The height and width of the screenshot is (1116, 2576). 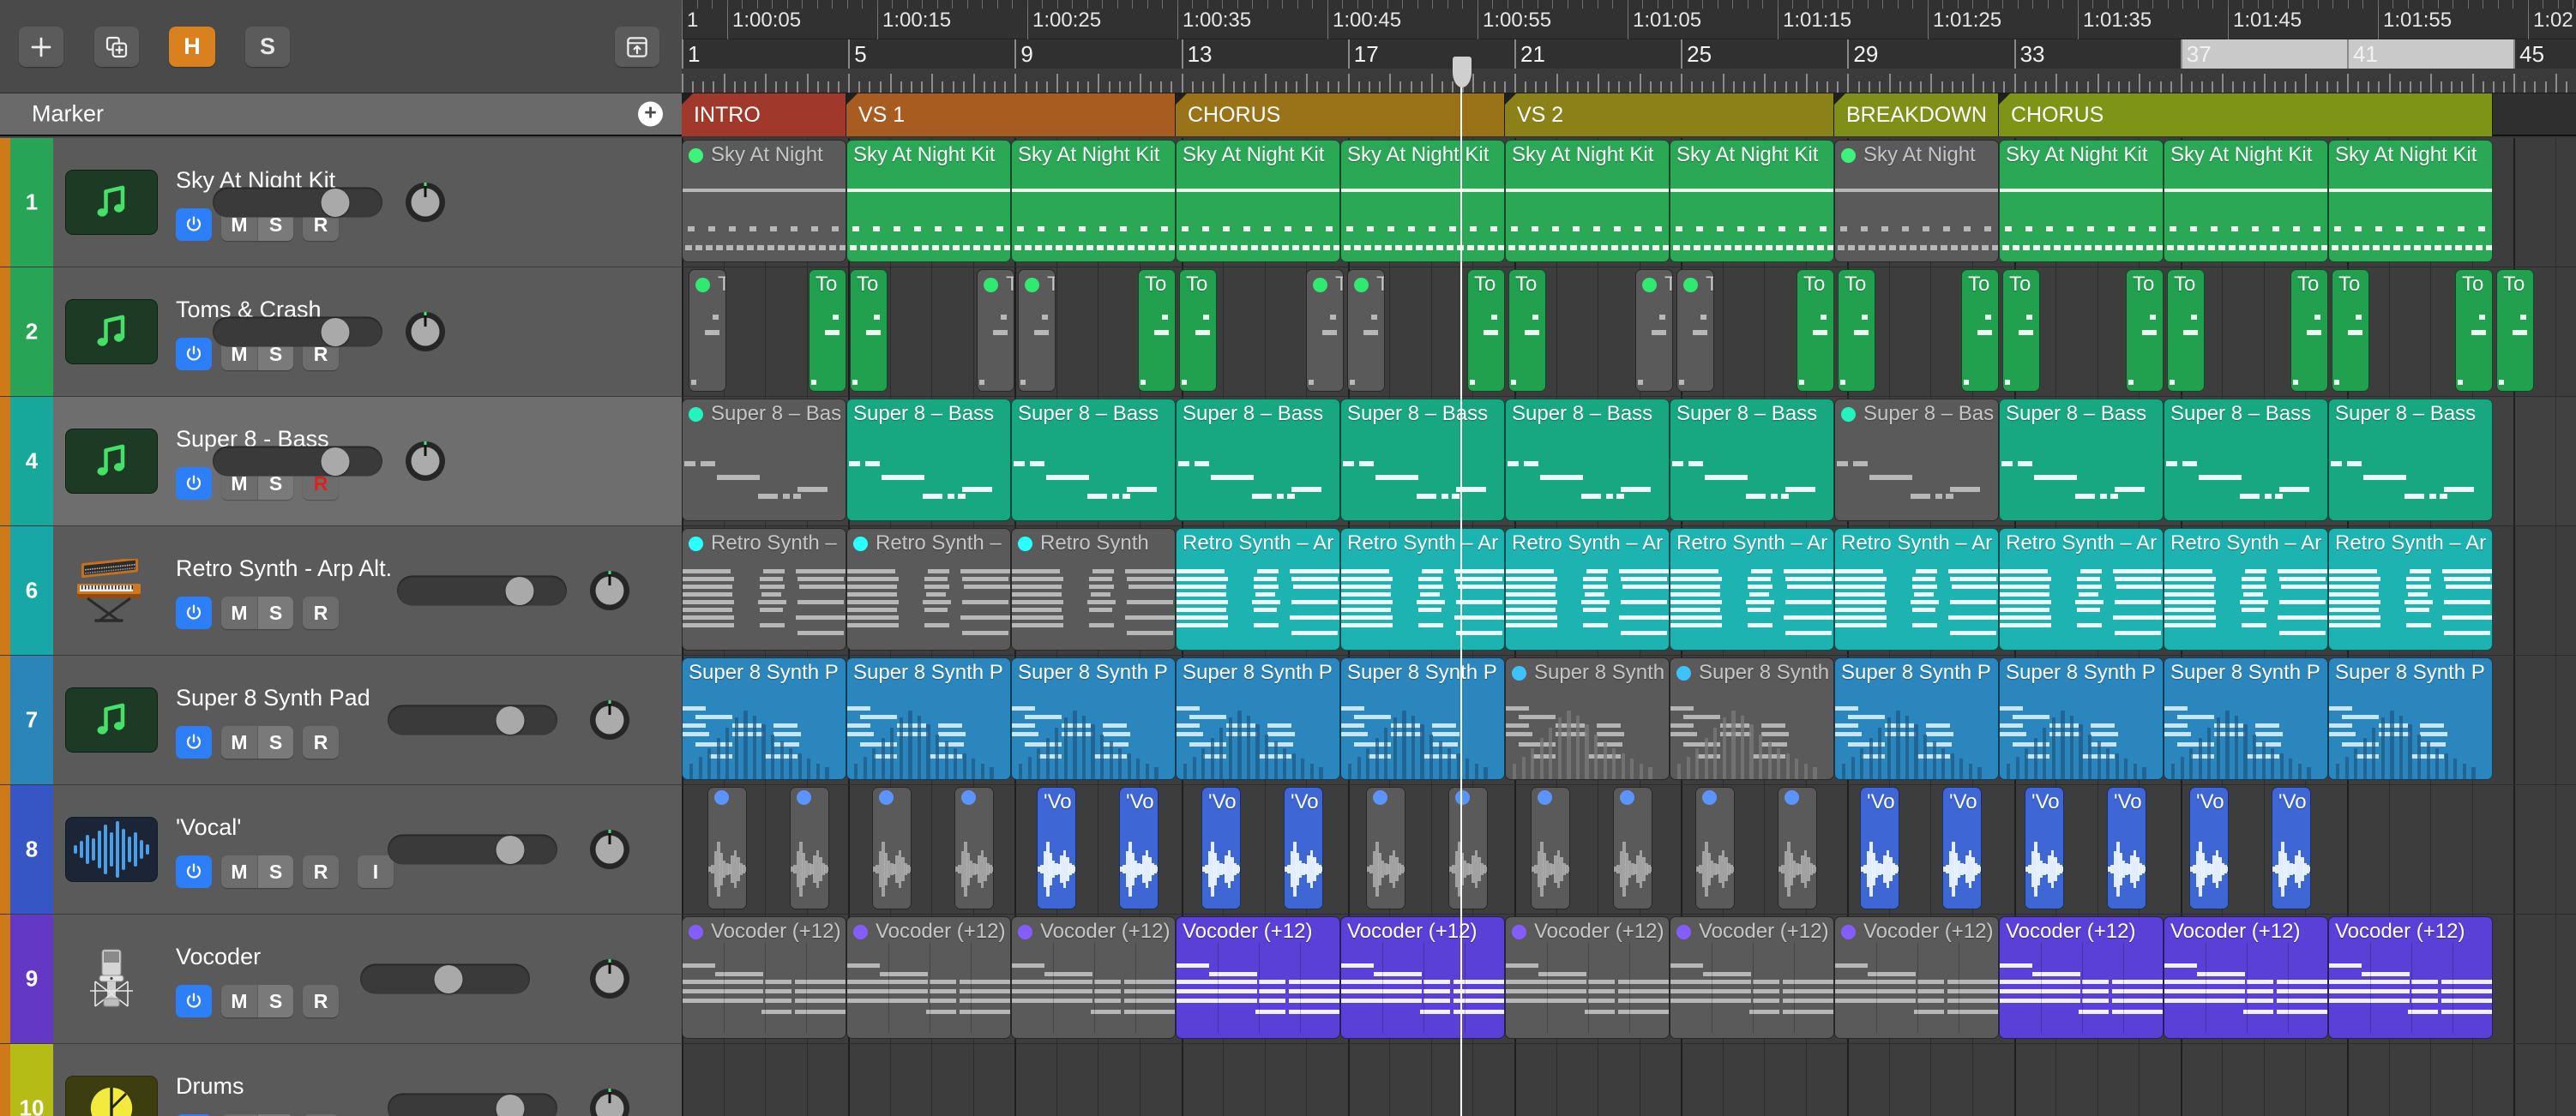 What do you see at coordinates (341, 720) in the screenshot?
I see `track-header: 7 Super 8 Synth Pad M S R` at bounding box center [341, 720].